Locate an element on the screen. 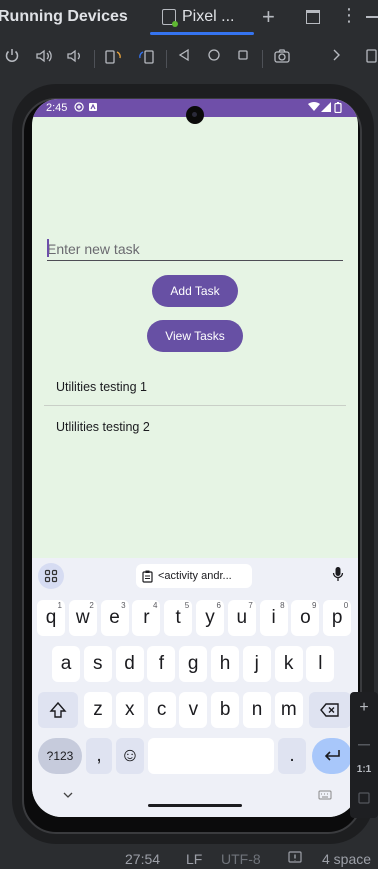 This screenshot has height=869, width=378. key-label: o is located at coordinates (305, 617).